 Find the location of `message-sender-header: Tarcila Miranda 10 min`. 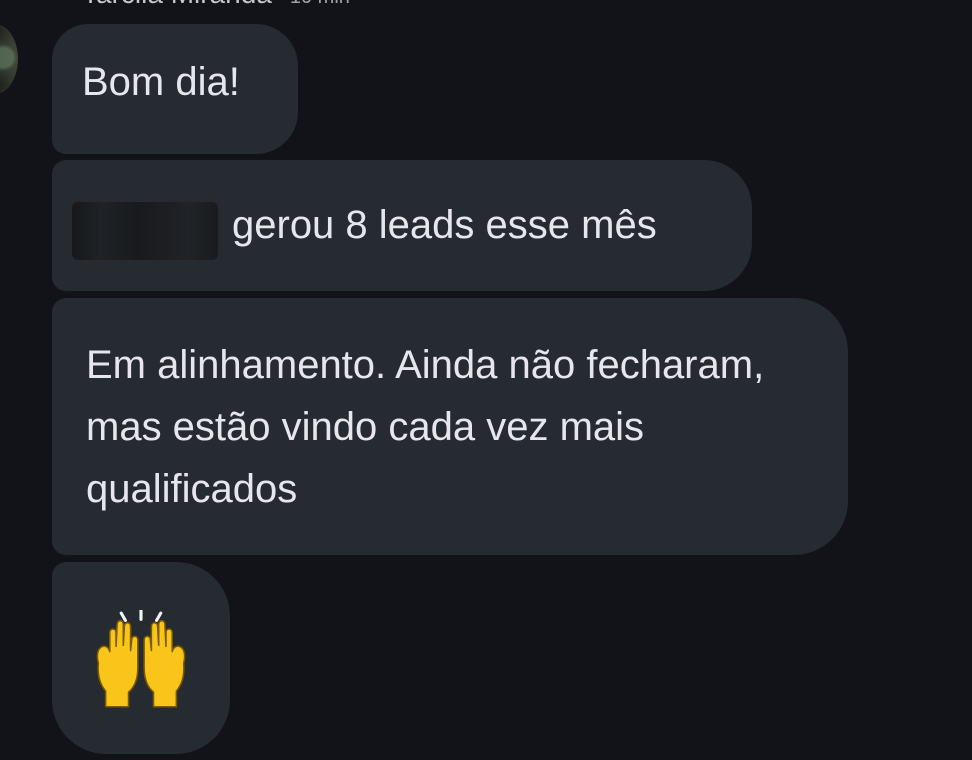

message-sender-header: Tarcila Miranda 10 min is located at coordinates (216, 5).